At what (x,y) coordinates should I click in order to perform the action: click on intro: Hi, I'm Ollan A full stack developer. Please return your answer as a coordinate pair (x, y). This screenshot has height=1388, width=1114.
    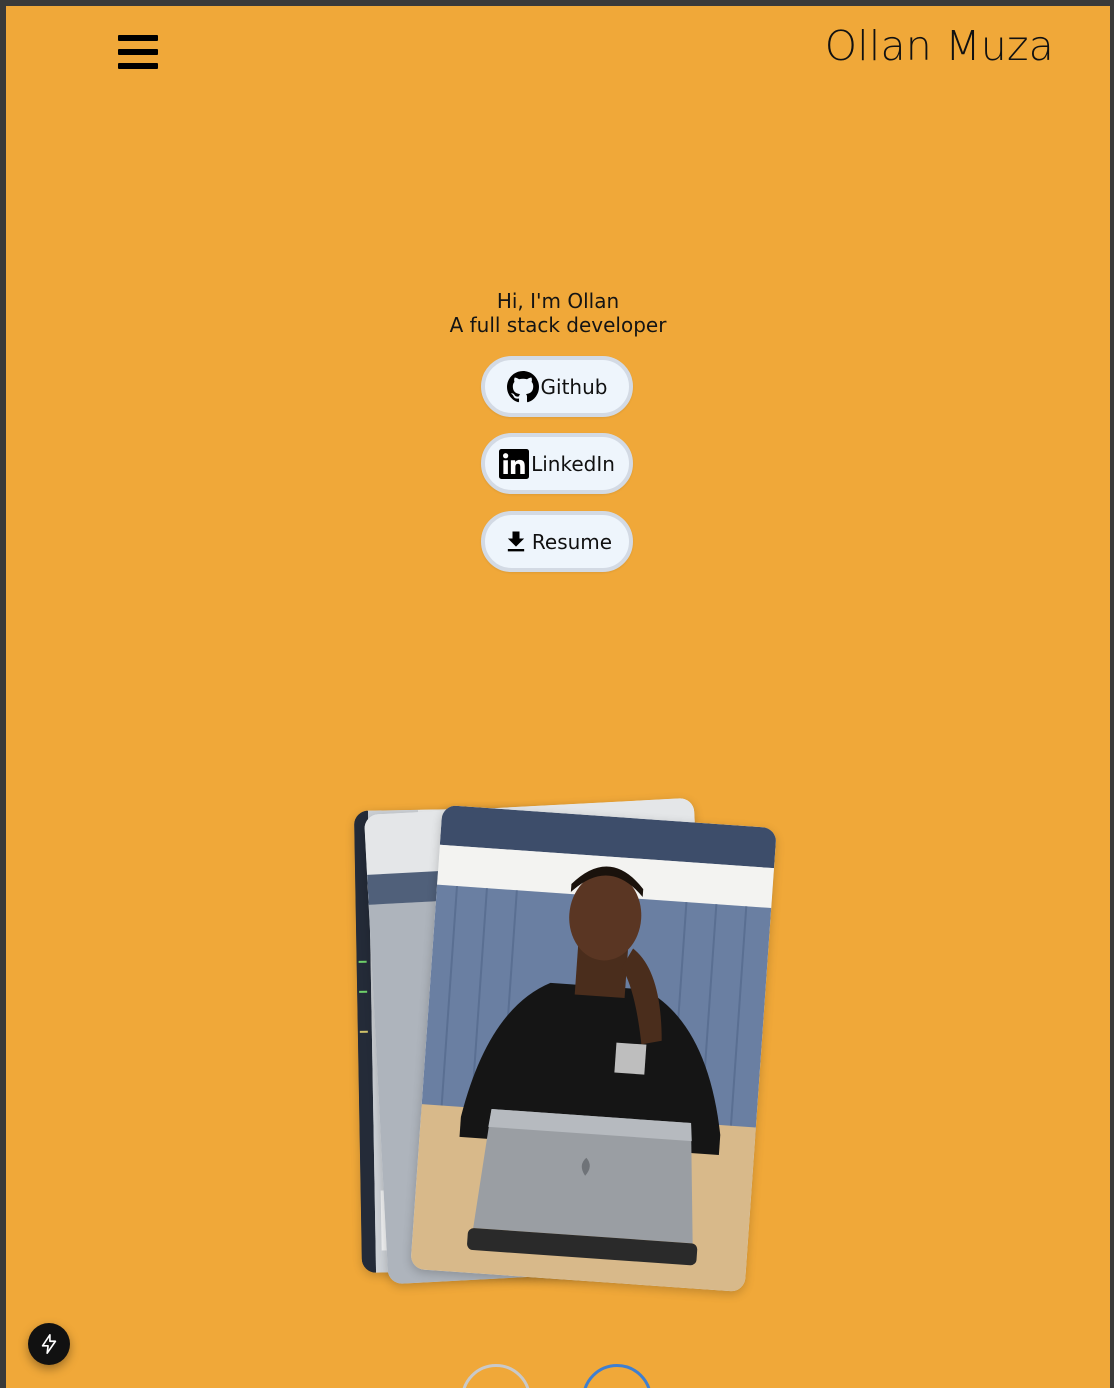
    Looking at the image, I should click on (558, 313).